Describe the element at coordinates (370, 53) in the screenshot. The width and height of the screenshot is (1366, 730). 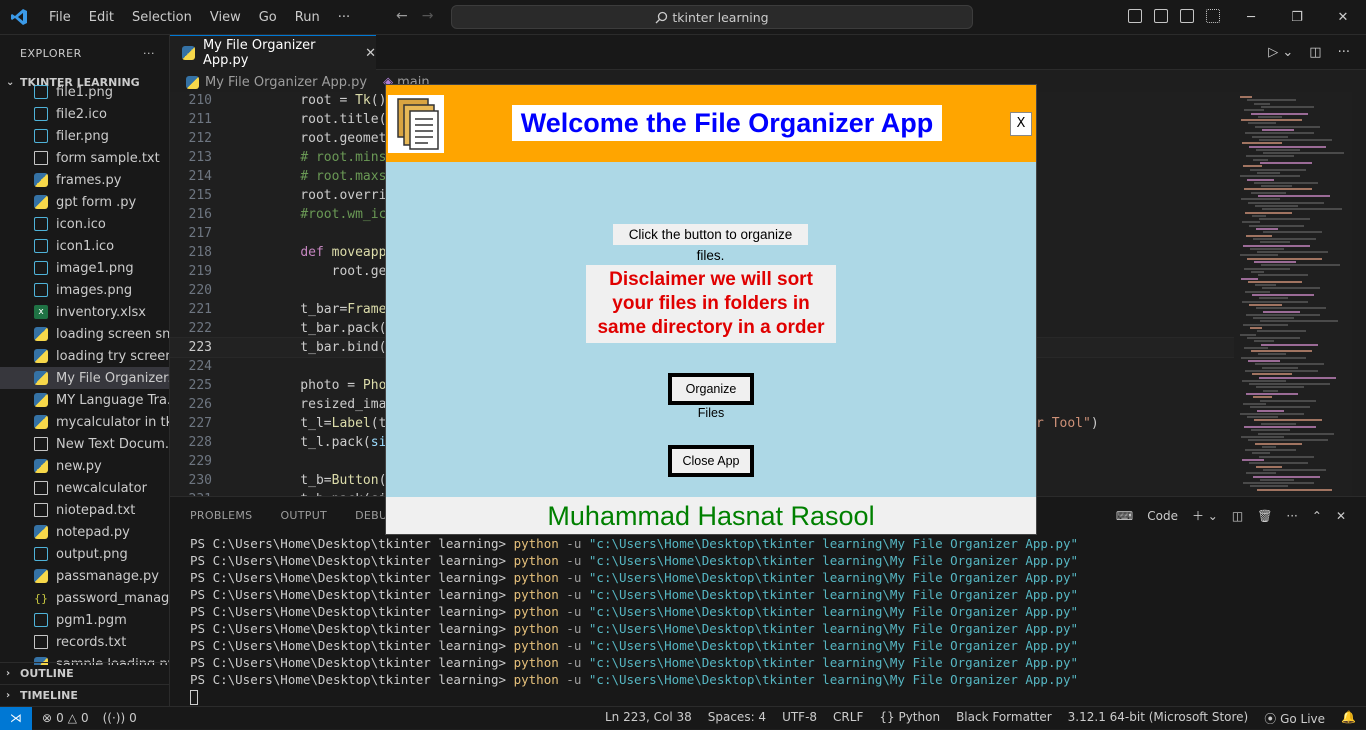
I see `tab-close-icon: ✕` at that location.